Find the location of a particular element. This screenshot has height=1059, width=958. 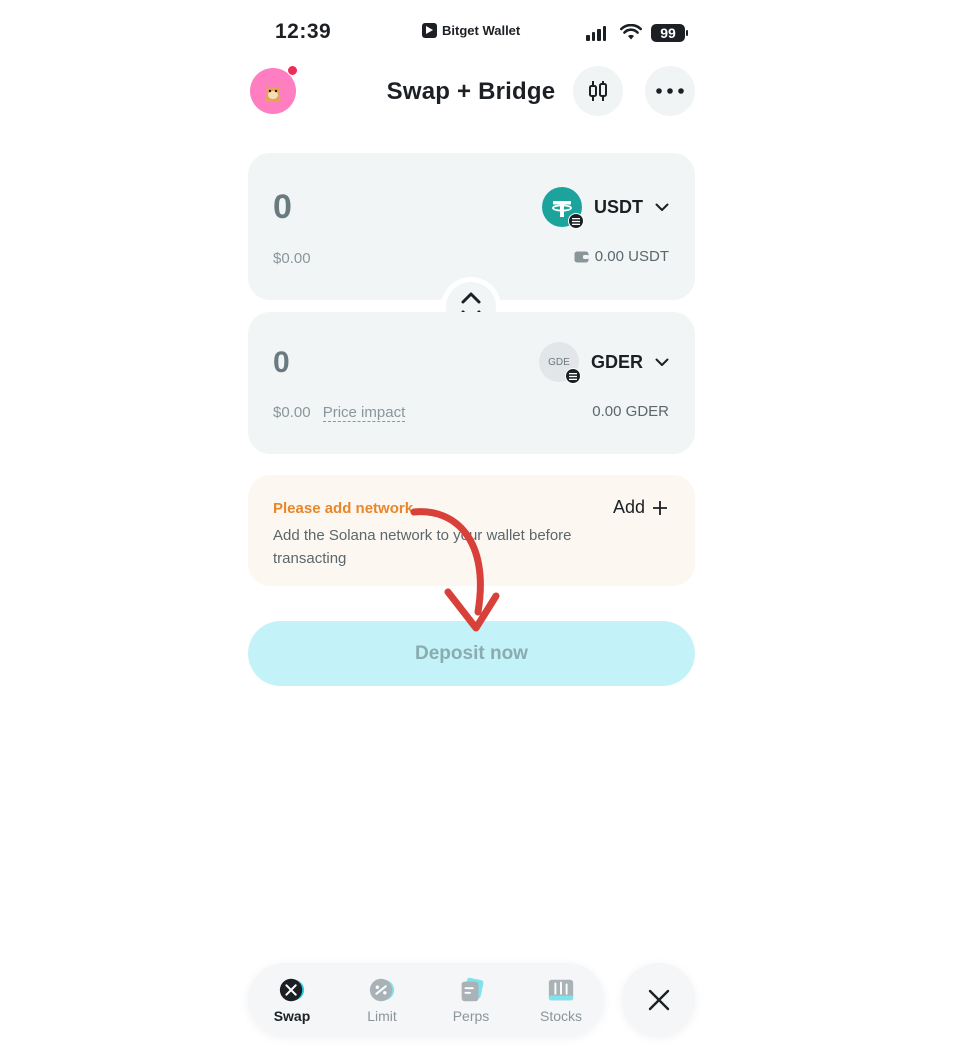

nav-label-limit: Limit is located at coordinates (382, 1016).